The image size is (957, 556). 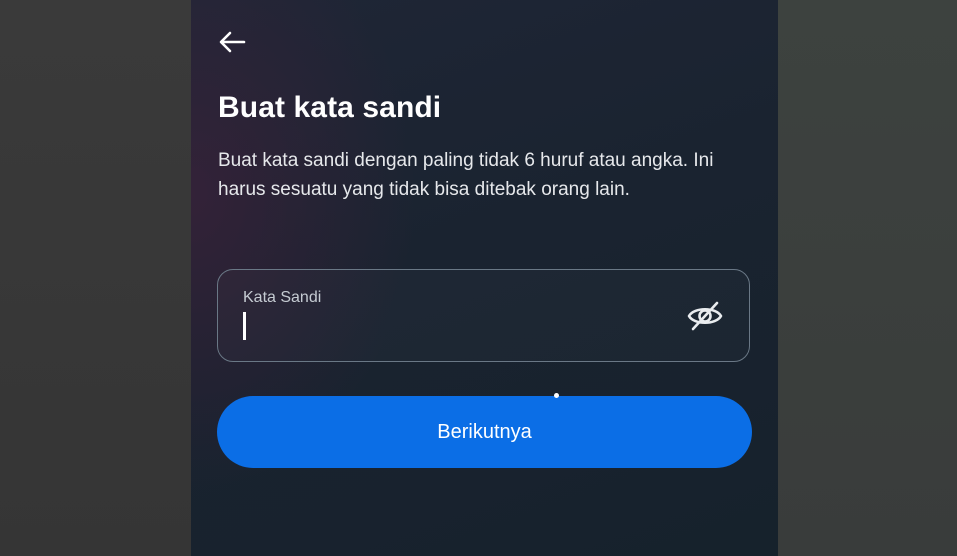 I want to click on touch-indicator-dot, so click(x=556, y=395).